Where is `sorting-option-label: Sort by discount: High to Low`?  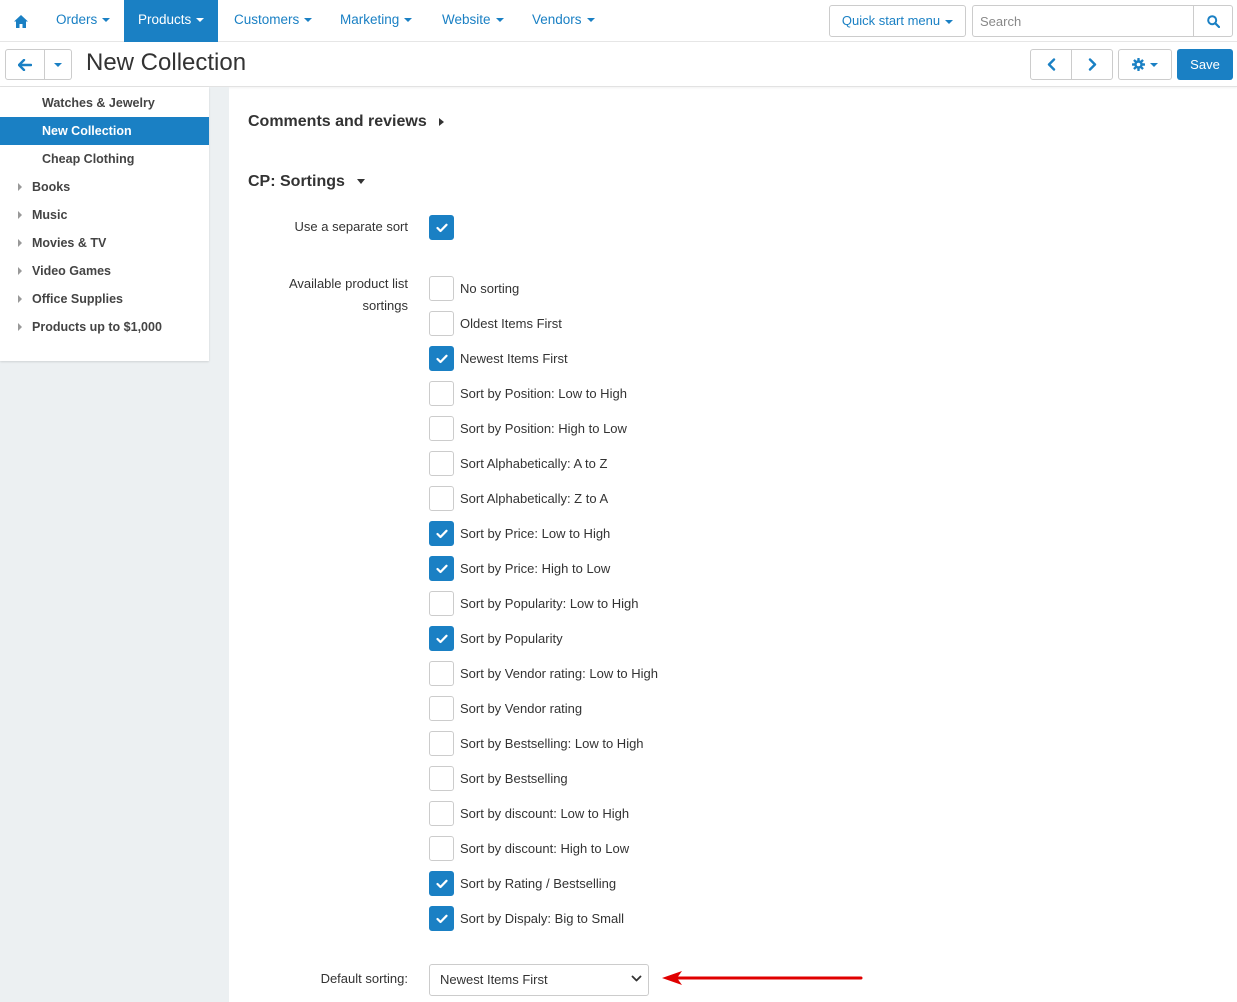
sorting-option-label: Sort by discount: High to Low is located at coordinates (544, 849).